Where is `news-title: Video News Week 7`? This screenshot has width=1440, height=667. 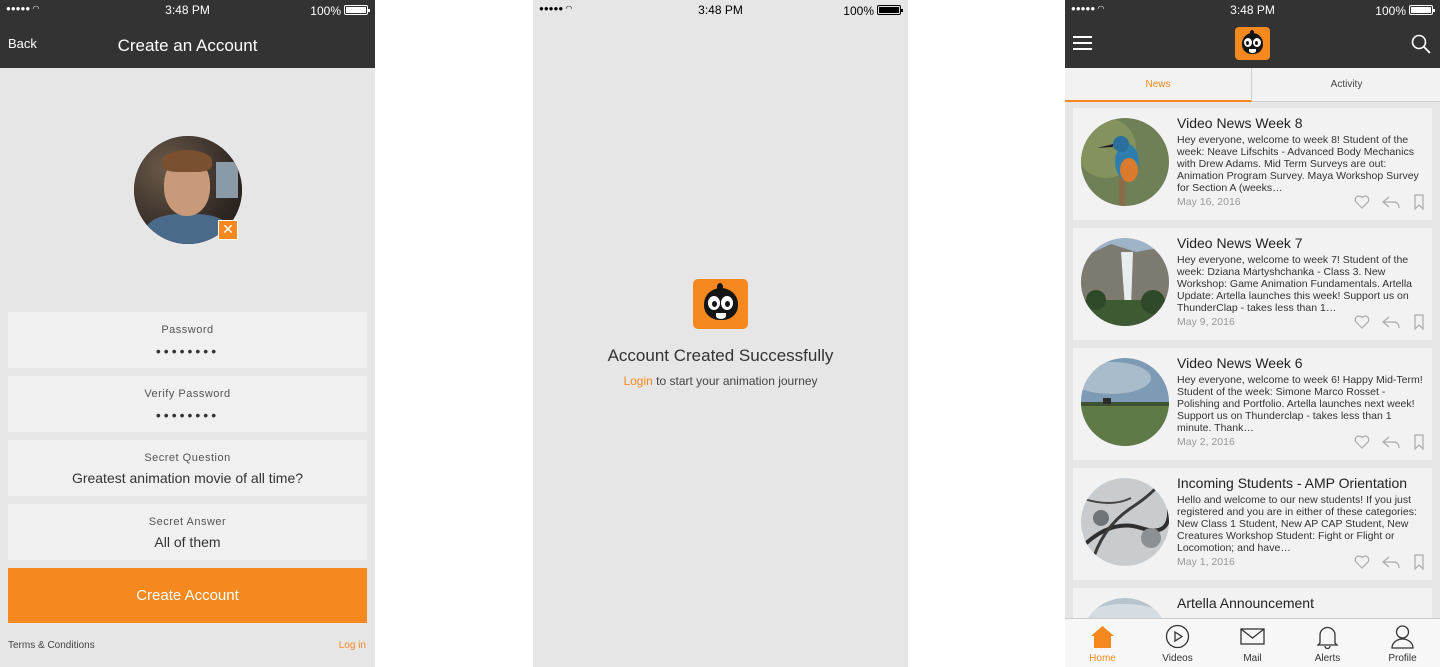
news-title: Video News Week 7 is located at coordinates (1240, 243).